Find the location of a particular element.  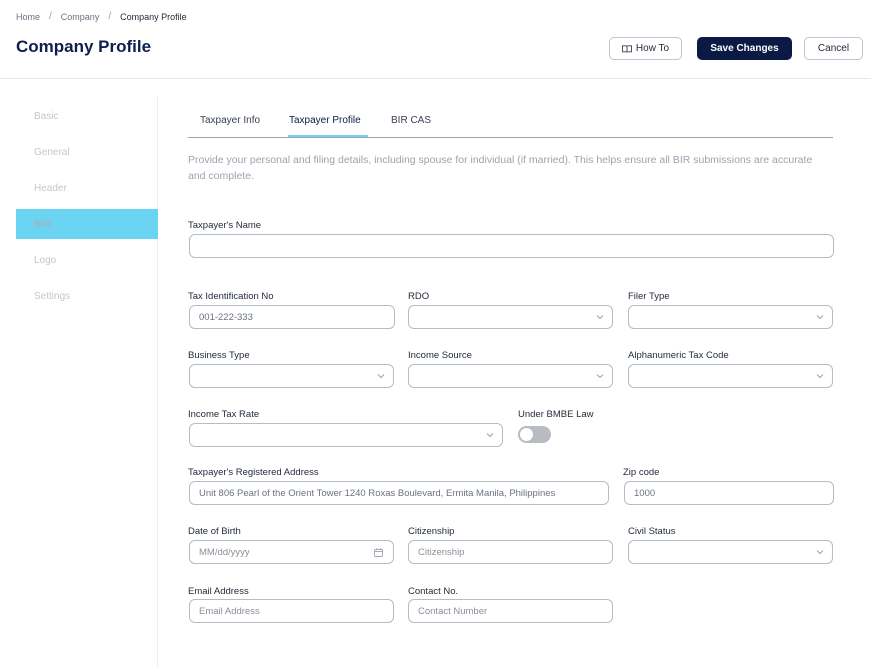

civil-status-select is located at coordinates (730, 552).